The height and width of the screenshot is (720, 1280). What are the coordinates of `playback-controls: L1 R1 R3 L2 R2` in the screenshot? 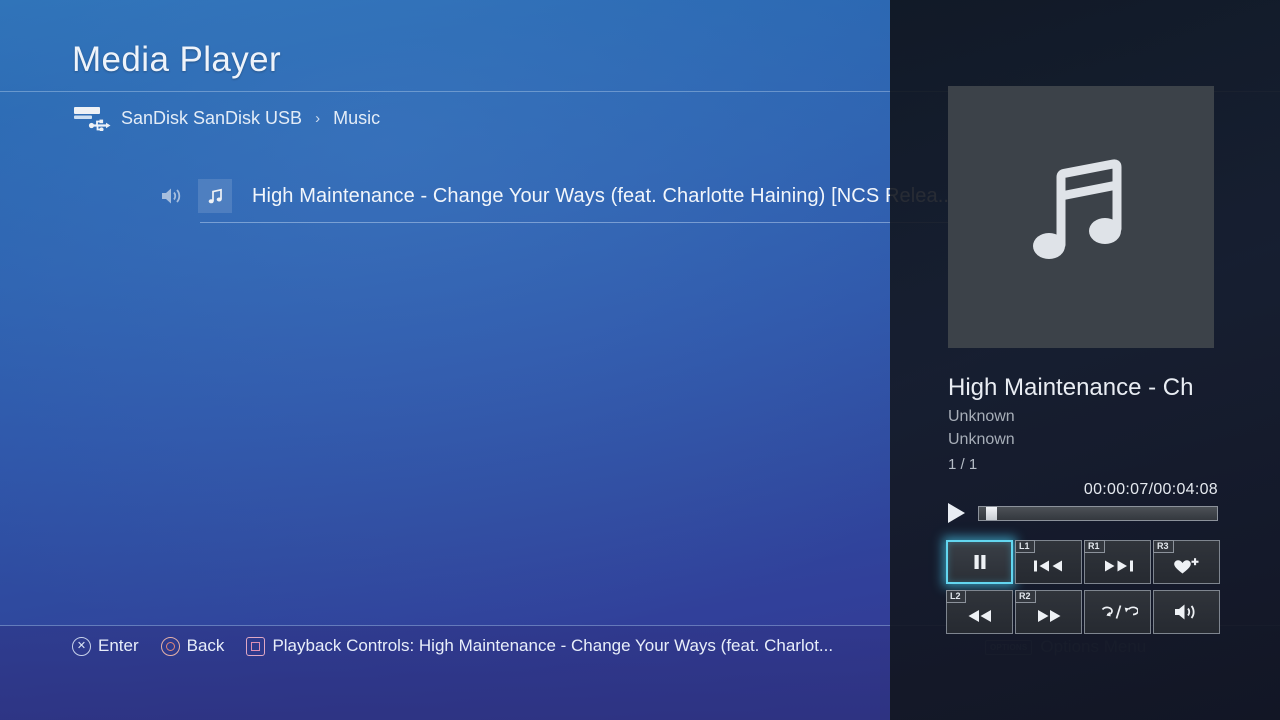 It's located at (1083, 587).